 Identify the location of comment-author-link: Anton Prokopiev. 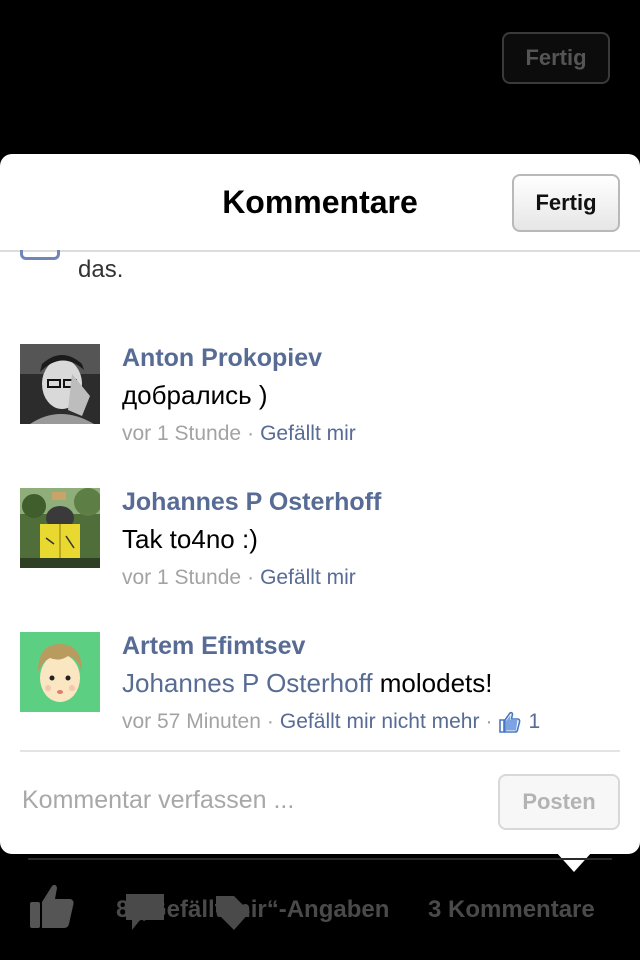
(222, 358).